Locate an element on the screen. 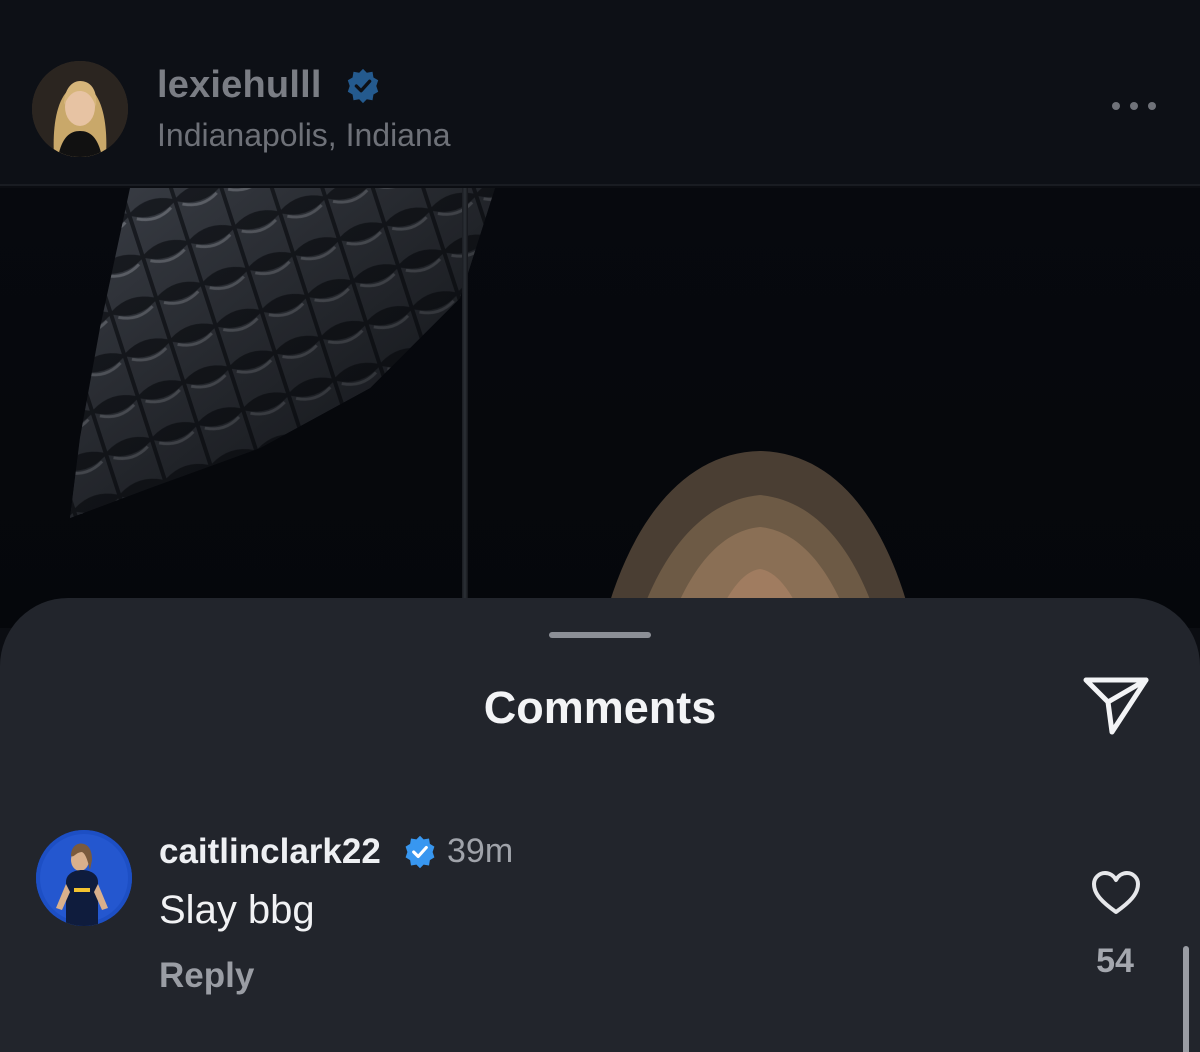  comments-title: Comments is located at coordinates (600, 707).